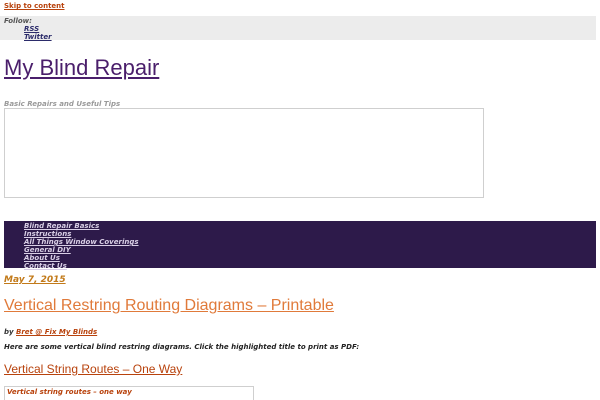 This screenshot has height=400, width=600. Describe the element at coordinates (81, 258) in the screenshot. I see `nav-item: About Us` at that location.